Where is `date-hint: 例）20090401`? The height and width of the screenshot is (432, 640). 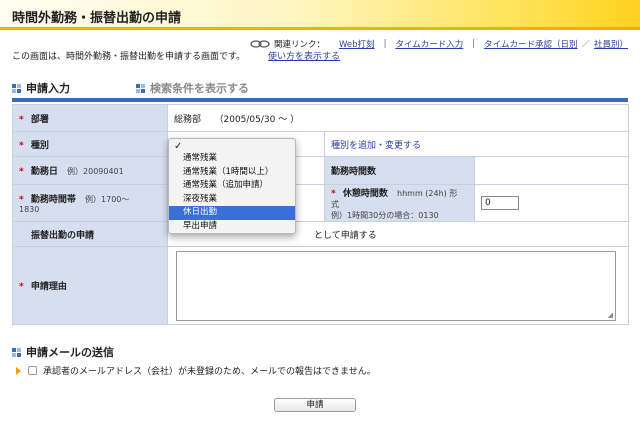 date-hint: 例）20090401 is located at coordinates (95, 171).